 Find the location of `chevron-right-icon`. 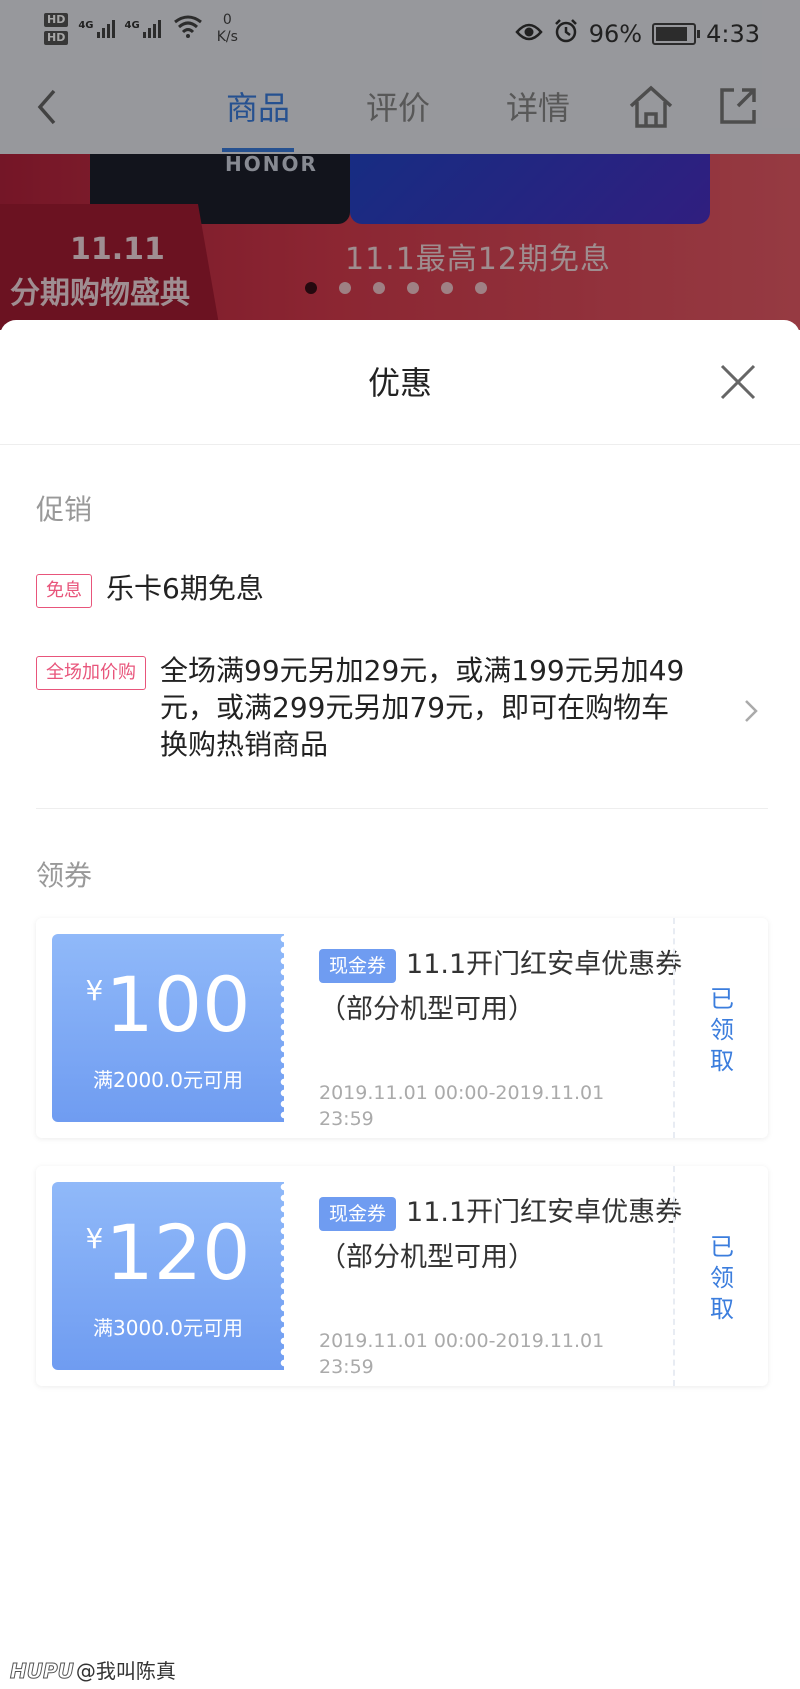

chevron-right-icon is located at coordinates (751, 711).